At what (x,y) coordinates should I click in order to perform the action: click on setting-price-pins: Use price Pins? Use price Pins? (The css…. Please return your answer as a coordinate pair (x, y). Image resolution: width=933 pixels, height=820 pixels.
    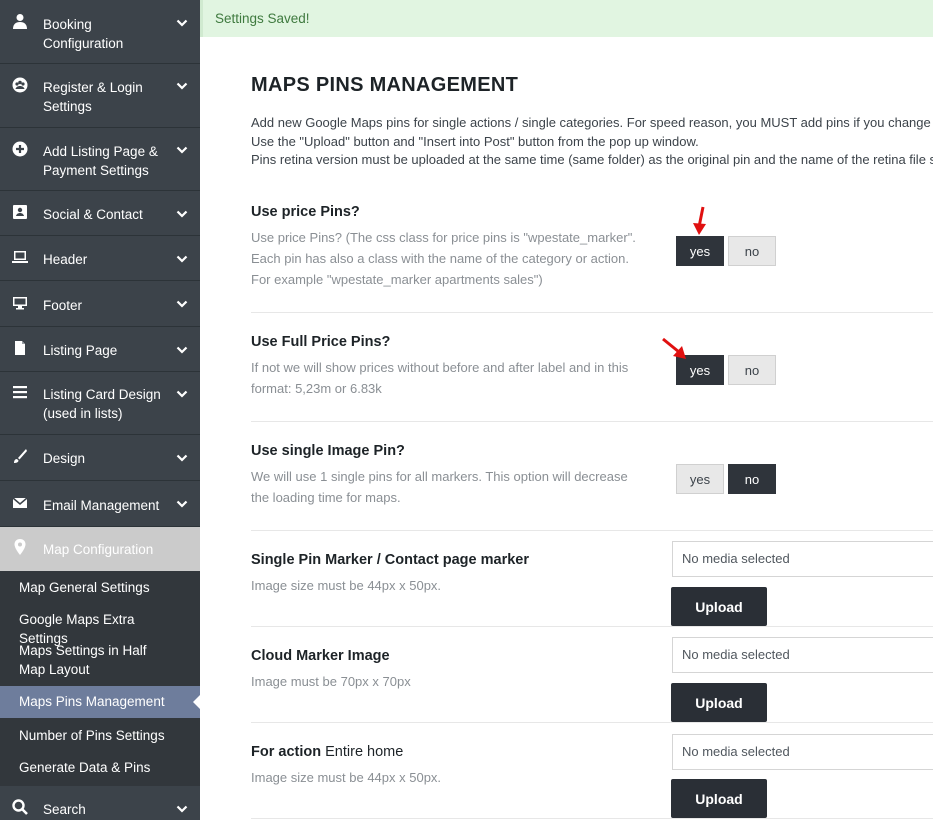
    Looking at the image, I should click on (592, 247).